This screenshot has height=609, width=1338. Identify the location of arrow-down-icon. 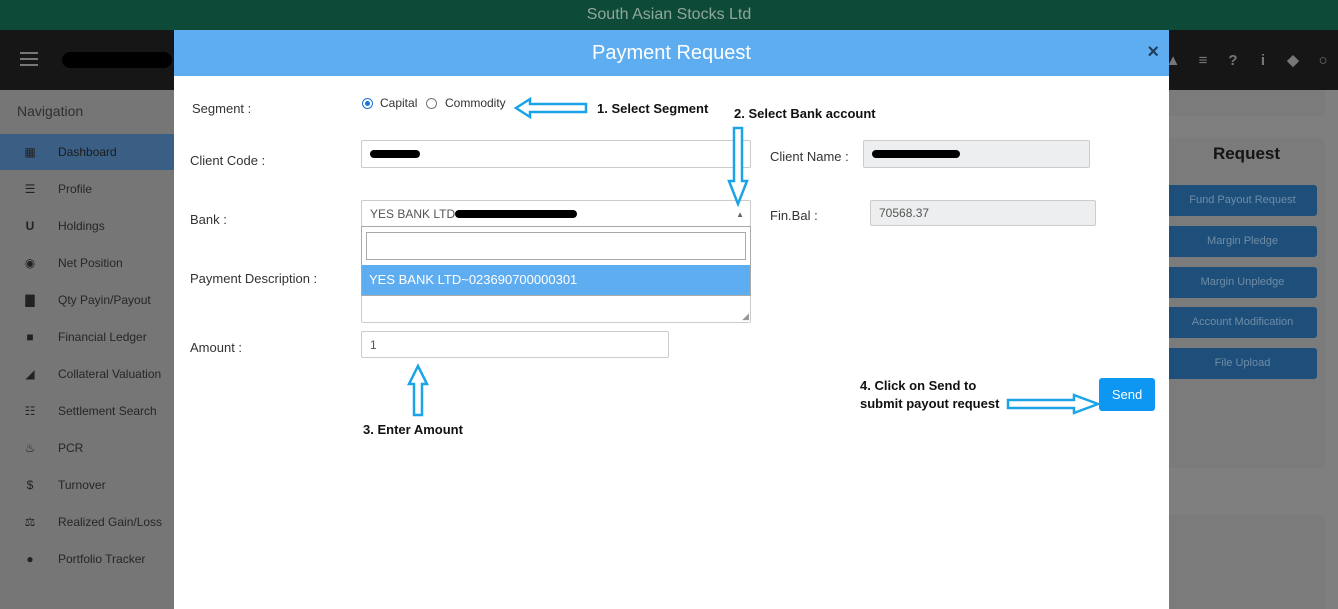
(738, 167).